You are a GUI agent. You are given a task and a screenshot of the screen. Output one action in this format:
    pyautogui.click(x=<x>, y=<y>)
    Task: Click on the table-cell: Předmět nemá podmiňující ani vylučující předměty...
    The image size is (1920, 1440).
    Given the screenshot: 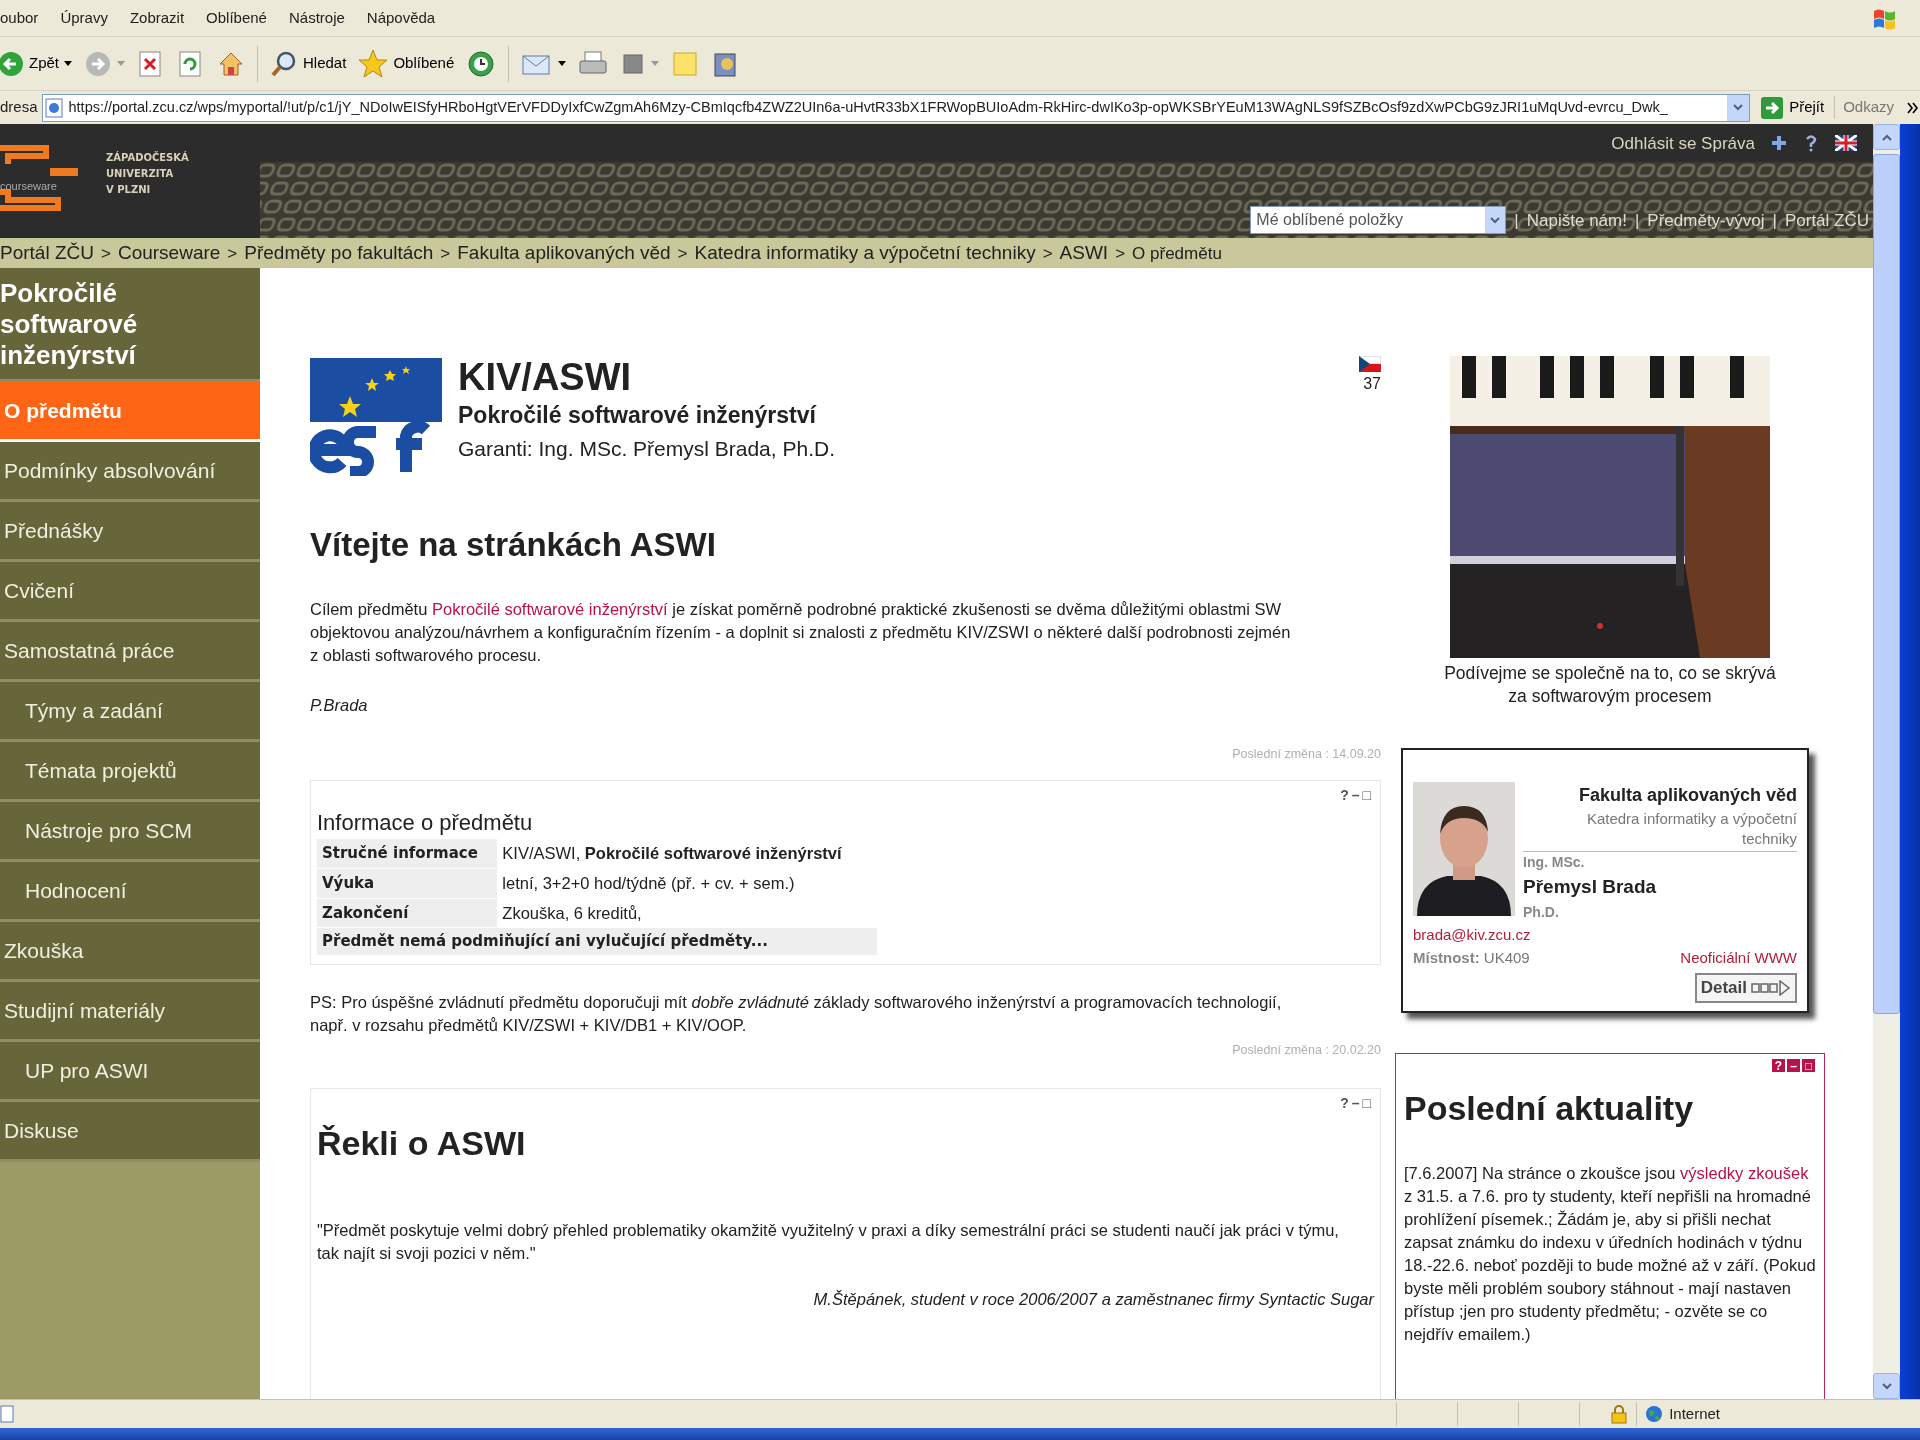 What is the action you would take?
    pyautogui.click(x=597, y=941)
    